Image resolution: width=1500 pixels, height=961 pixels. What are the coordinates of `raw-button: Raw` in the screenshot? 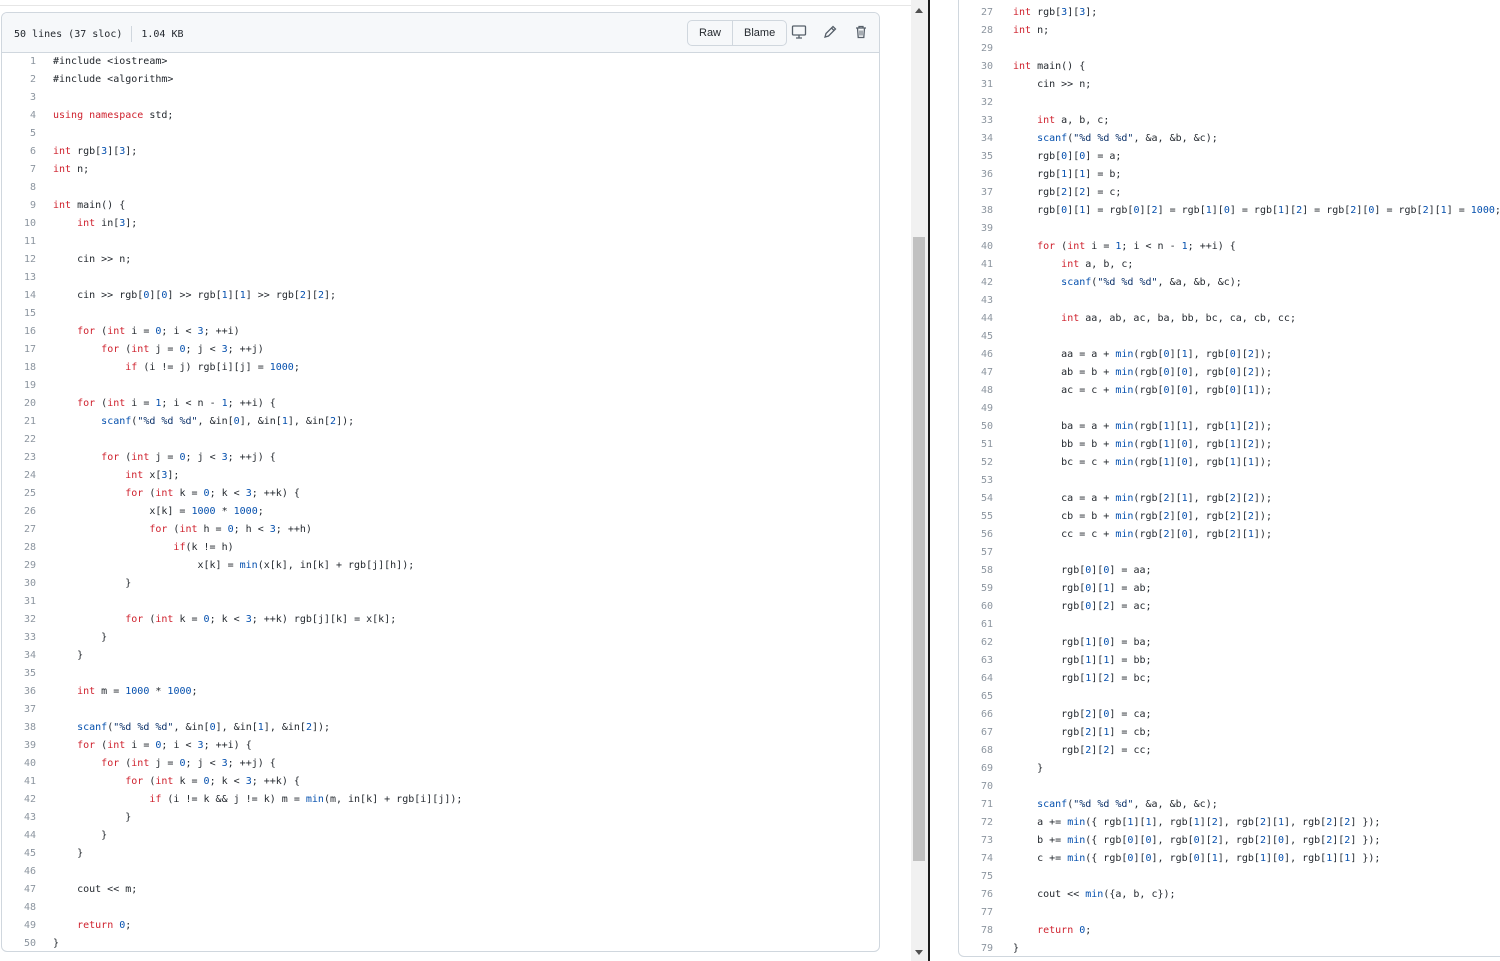 It's located at (710, 33).